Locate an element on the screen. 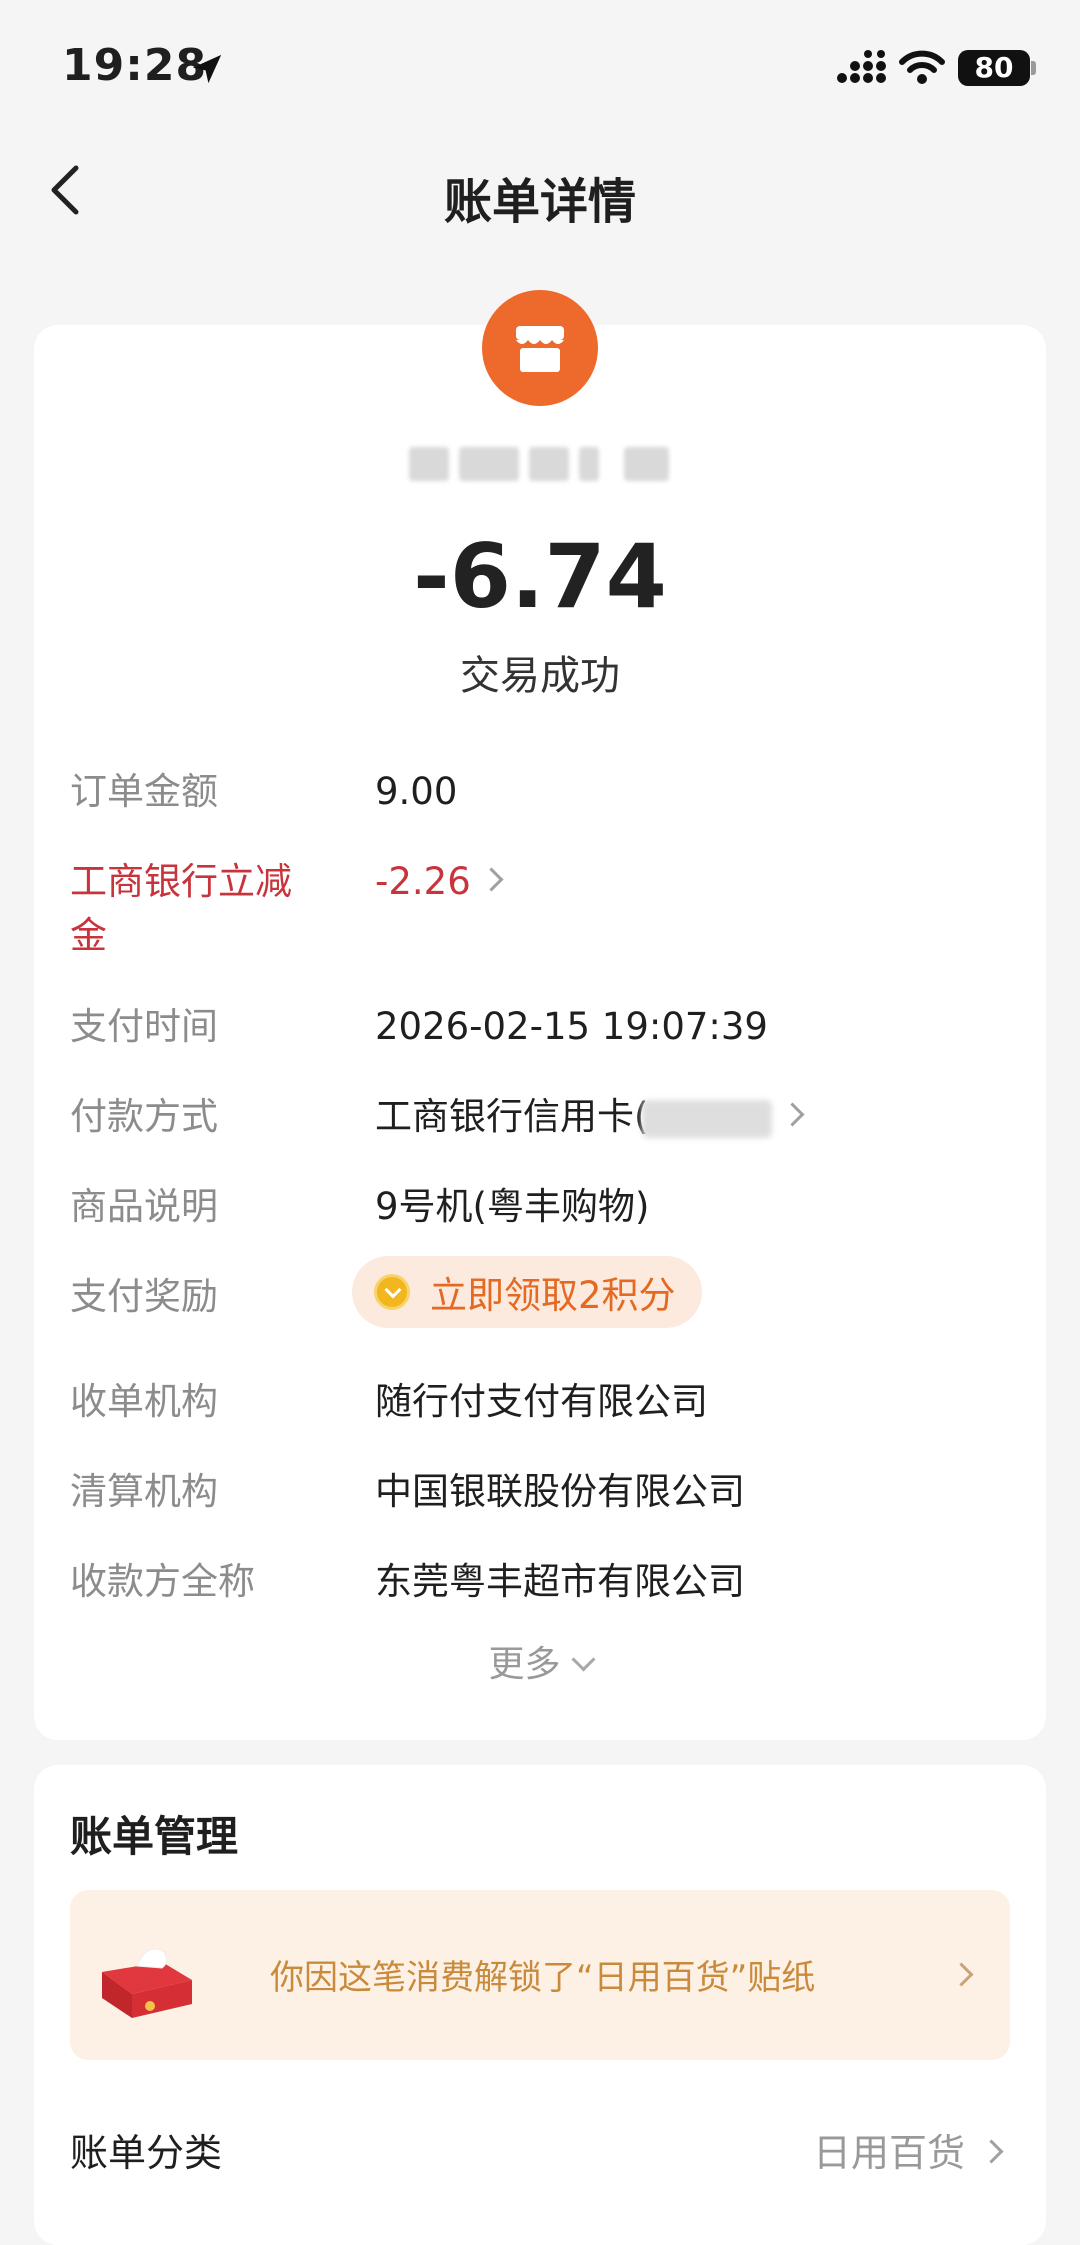 This screenshot has height=2245, width=1080. more-button: 更多 is located at coordinates (540, 1661).